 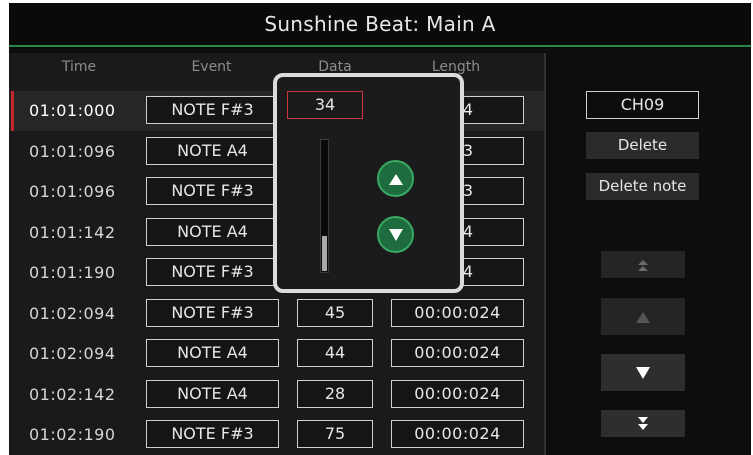 I want to click on popup-value-field: 34, so click(x=325, y=105).